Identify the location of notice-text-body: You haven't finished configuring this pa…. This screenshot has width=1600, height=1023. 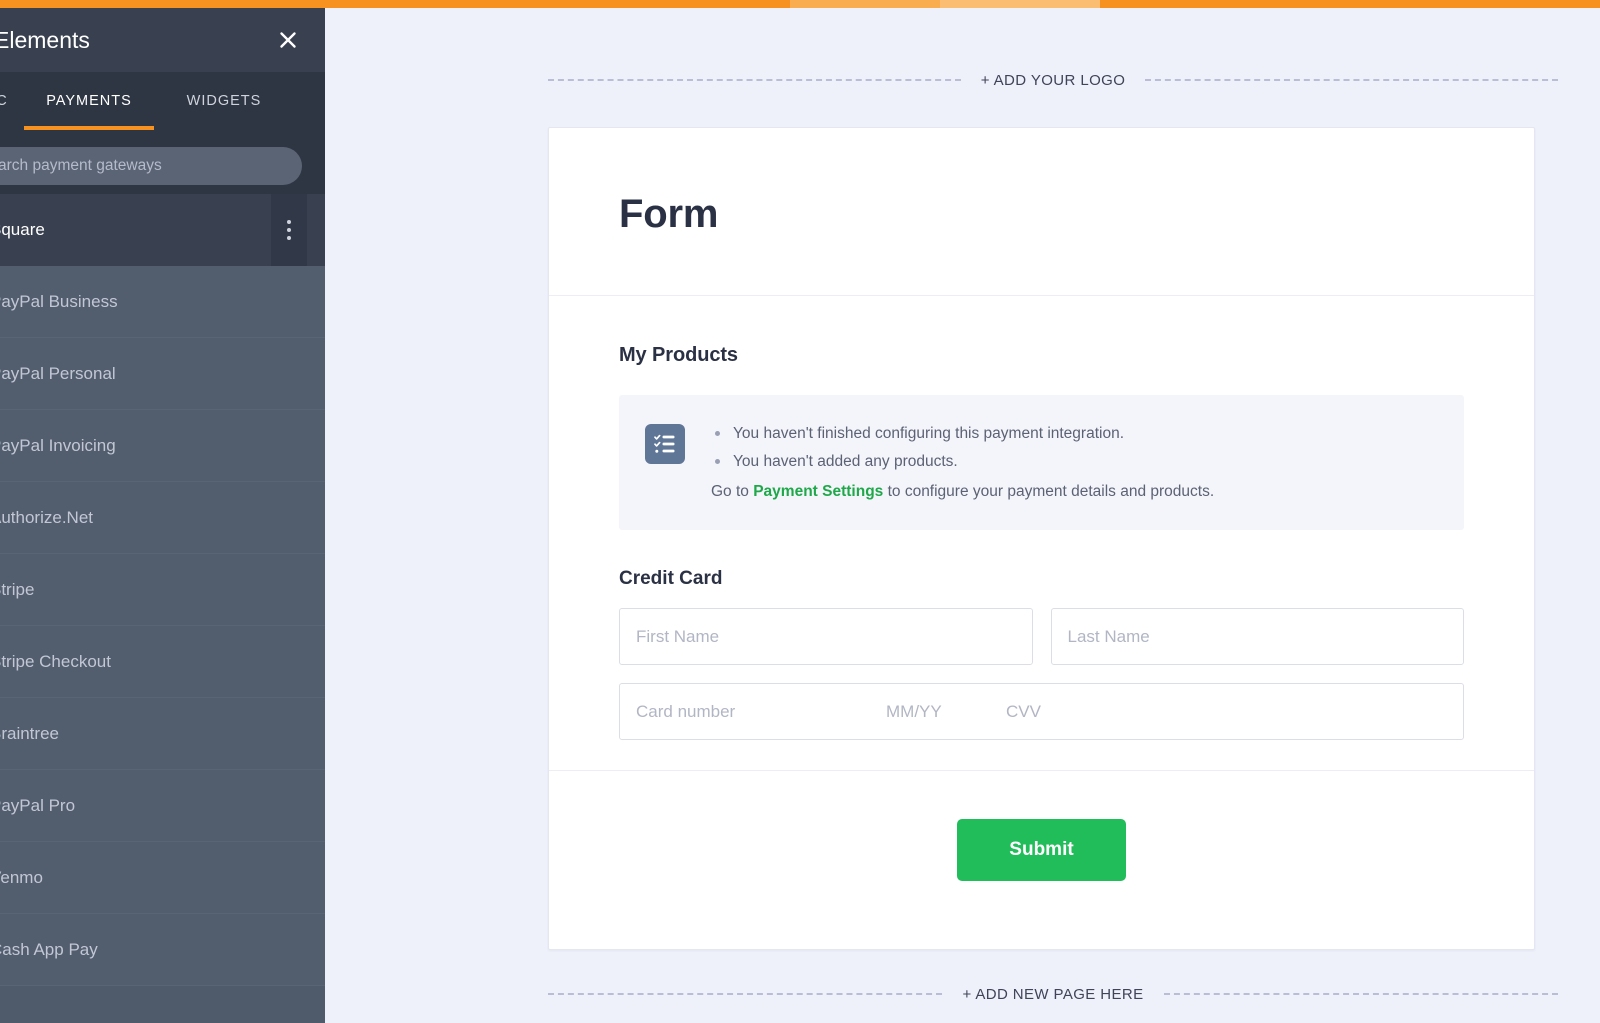
(1074, 462).